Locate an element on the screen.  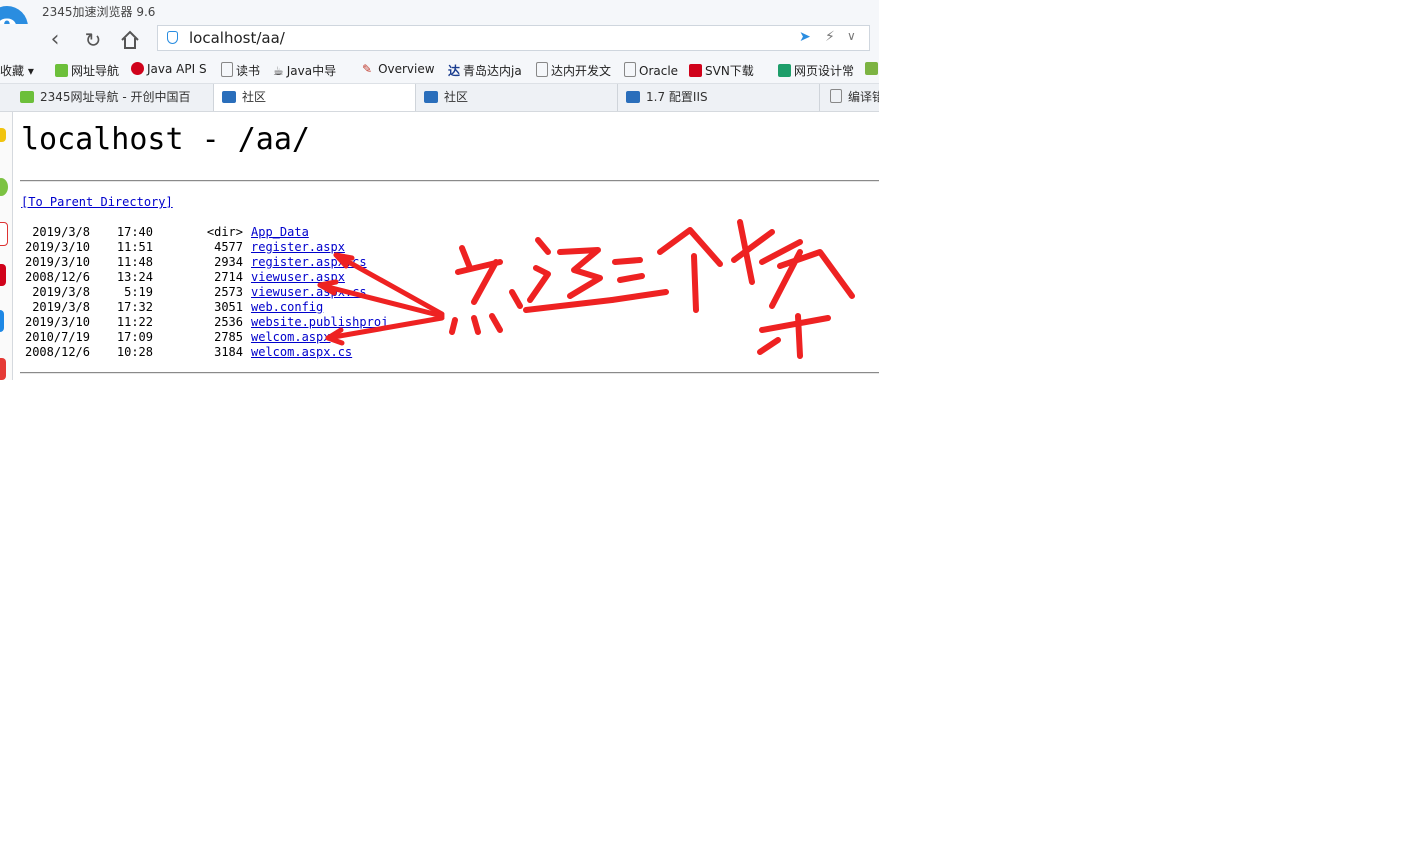
arrow-register-aspx is located at coordinates (389, 284).